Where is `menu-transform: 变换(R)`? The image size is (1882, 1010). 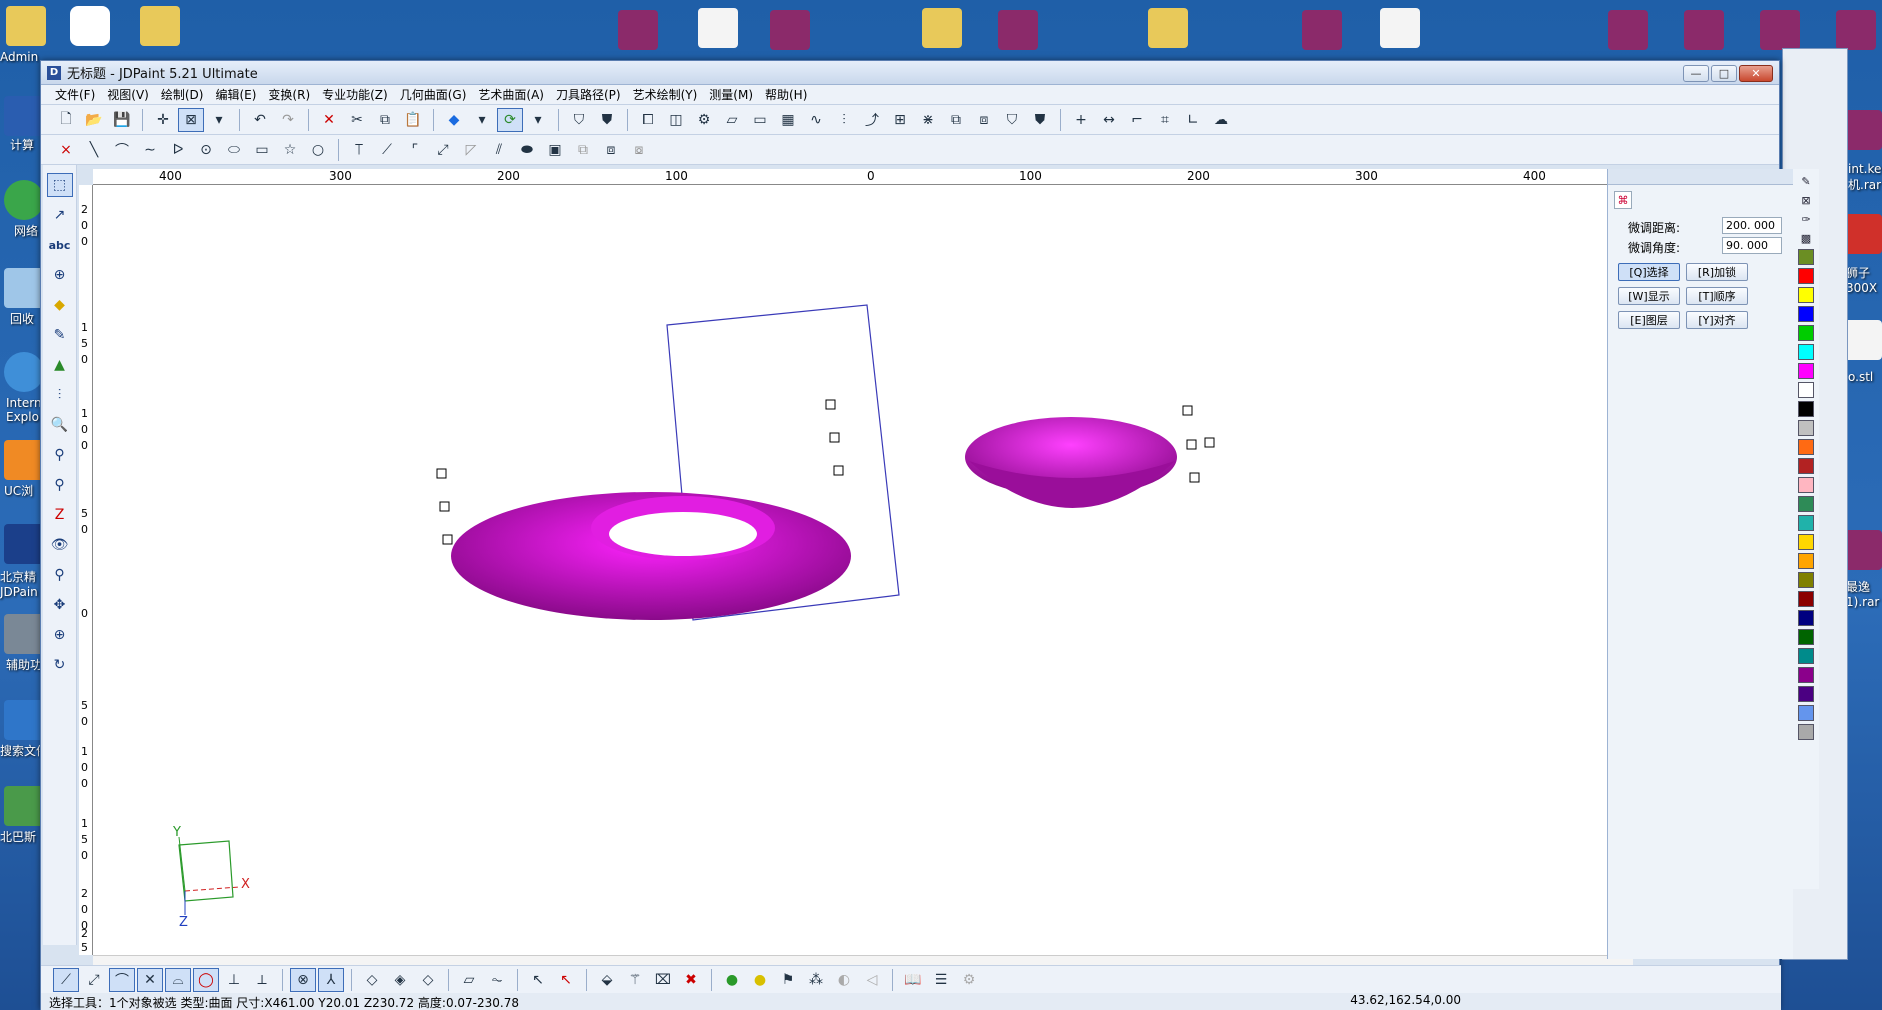 menu-transform: 变换(R) is located at coordinates (289, 94).